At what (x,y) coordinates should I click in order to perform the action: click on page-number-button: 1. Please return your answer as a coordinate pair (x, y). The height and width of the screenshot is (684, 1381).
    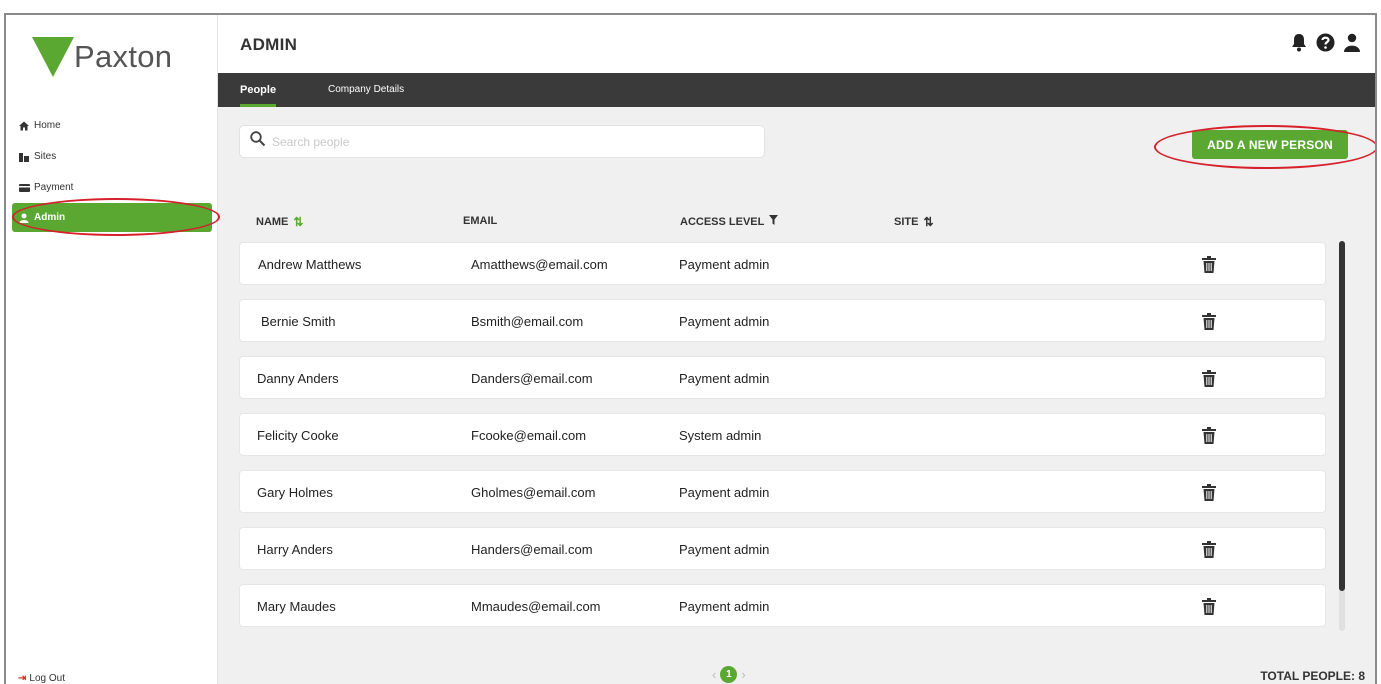
    Looking at the image, I should click on (729, 674).